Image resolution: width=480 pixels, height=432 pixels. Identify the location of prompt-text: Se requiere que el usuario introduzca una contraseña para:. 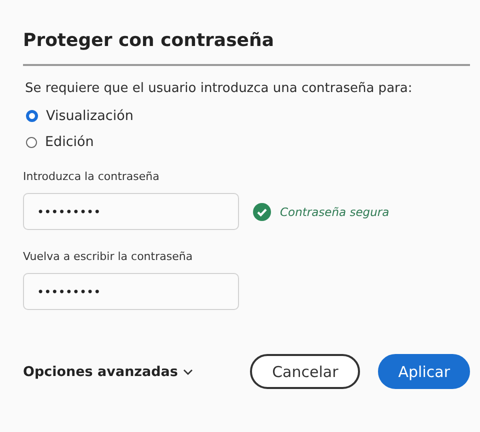
(219, 88).